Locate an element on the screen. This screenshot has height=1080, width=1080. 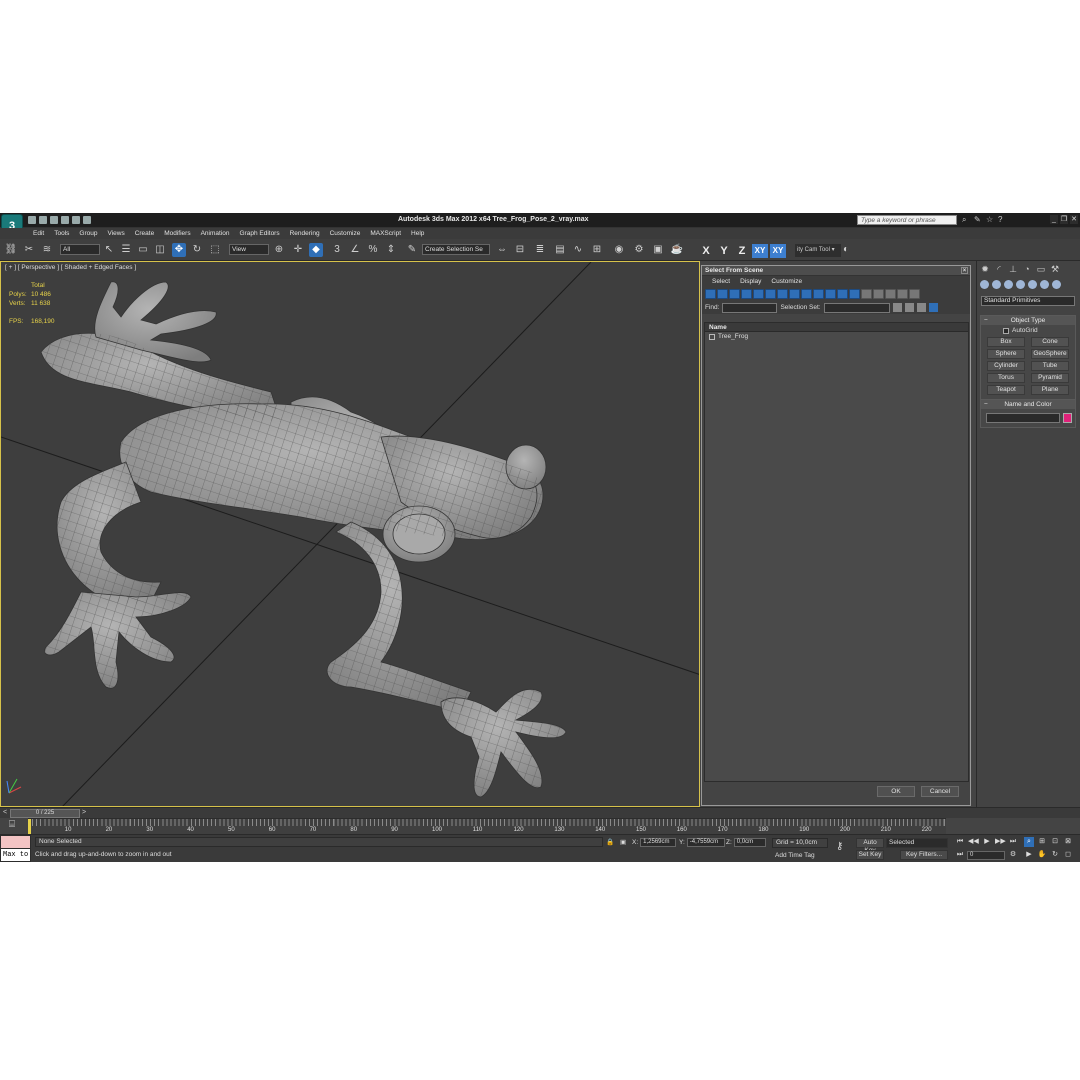
selection-set-dropdown is located at coordinates (856, 307).